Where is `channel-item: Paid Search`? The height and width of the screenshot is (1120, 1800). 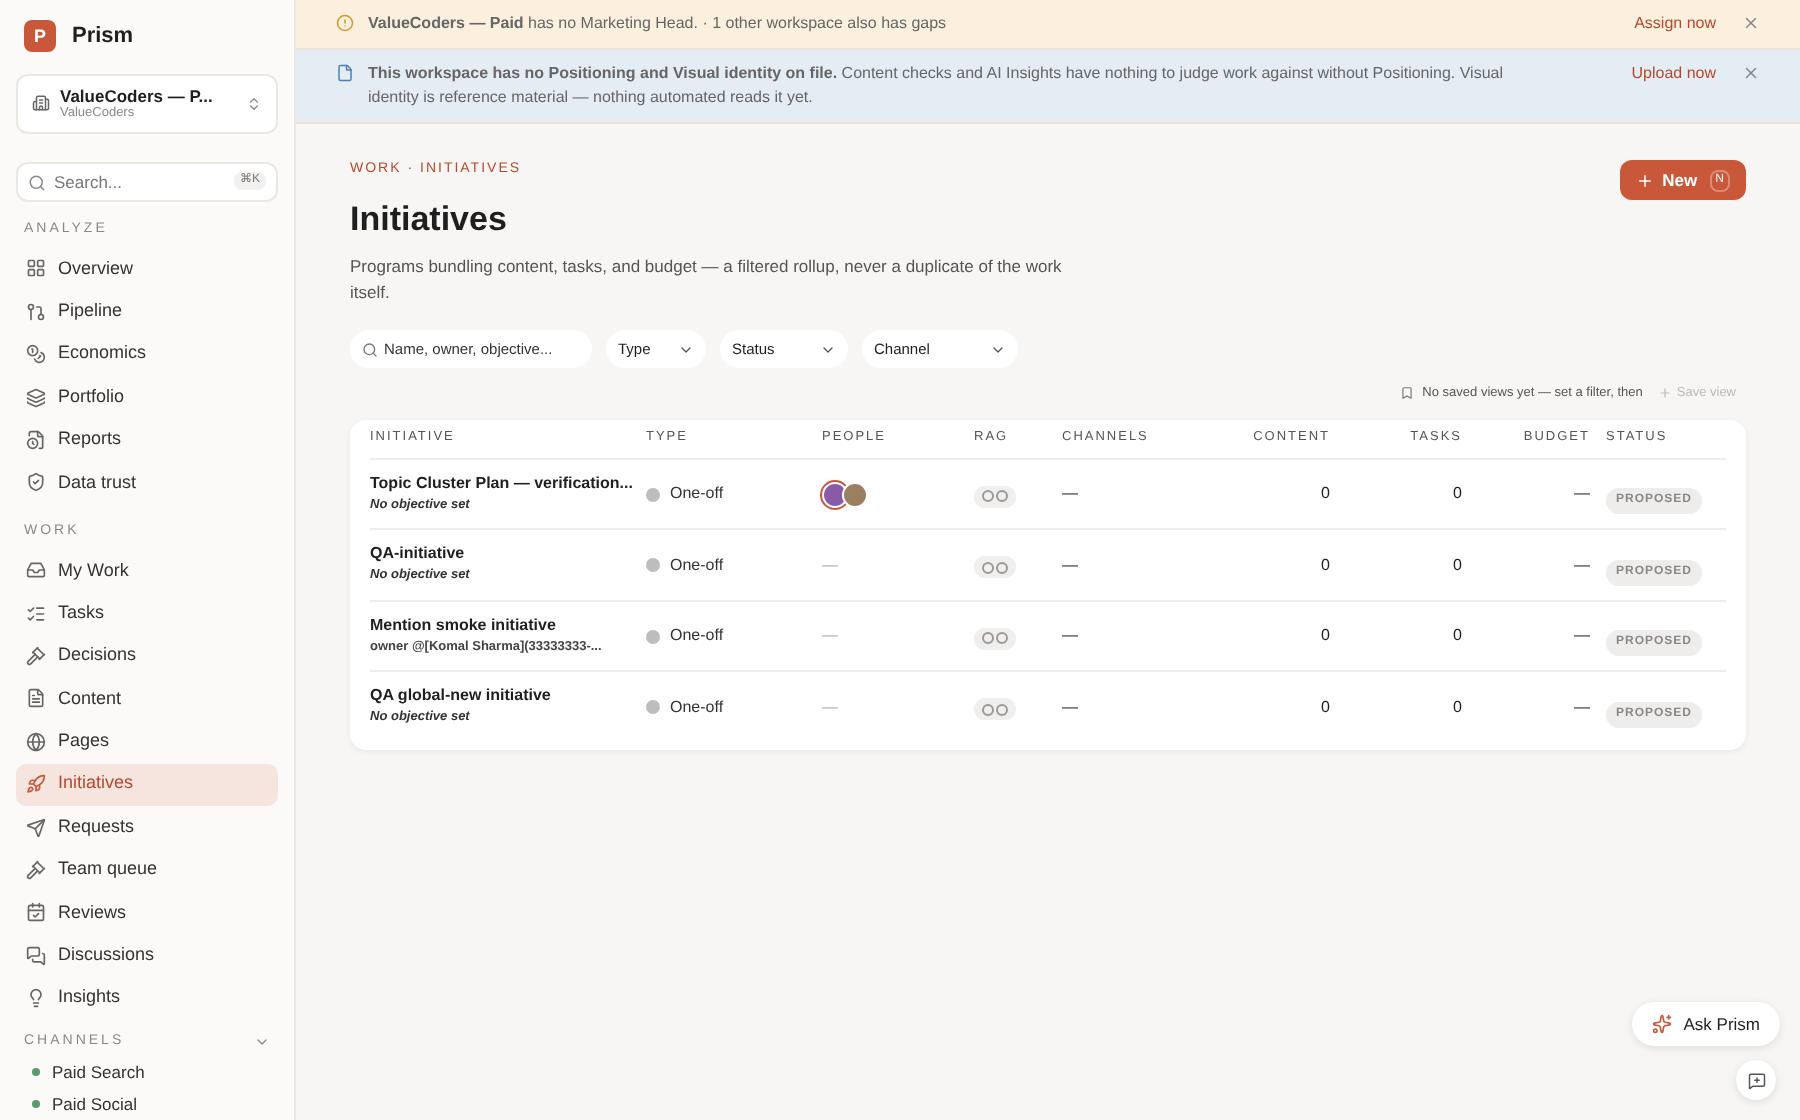
channel-item: Paid Search is located at coordinates (147, 1072).